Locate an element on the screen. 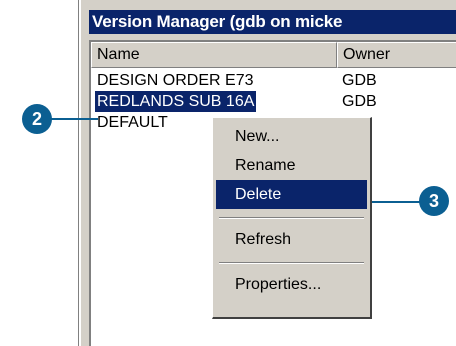 Image resolution: width=456 pixels, height=346 pixels. menu-item-refresh: Refresh is located at coordinates (291, 239).